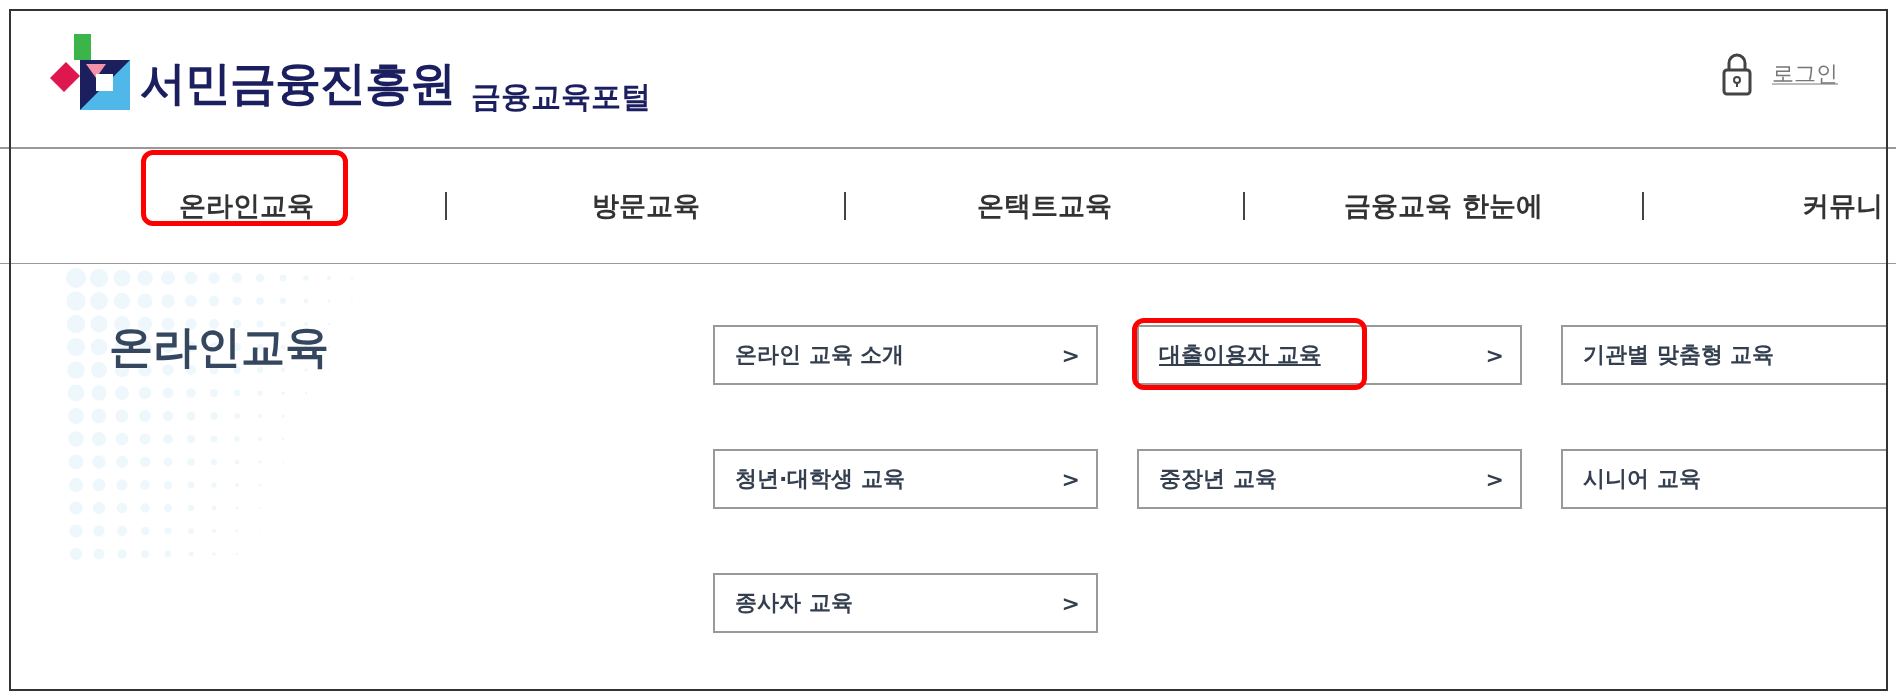 This screenshot has width=1896, height=698. What do you see at coordinates (1805, 73) in the screenshot?
I see `login-link: 로그인` at bounding box center [1805, 73].